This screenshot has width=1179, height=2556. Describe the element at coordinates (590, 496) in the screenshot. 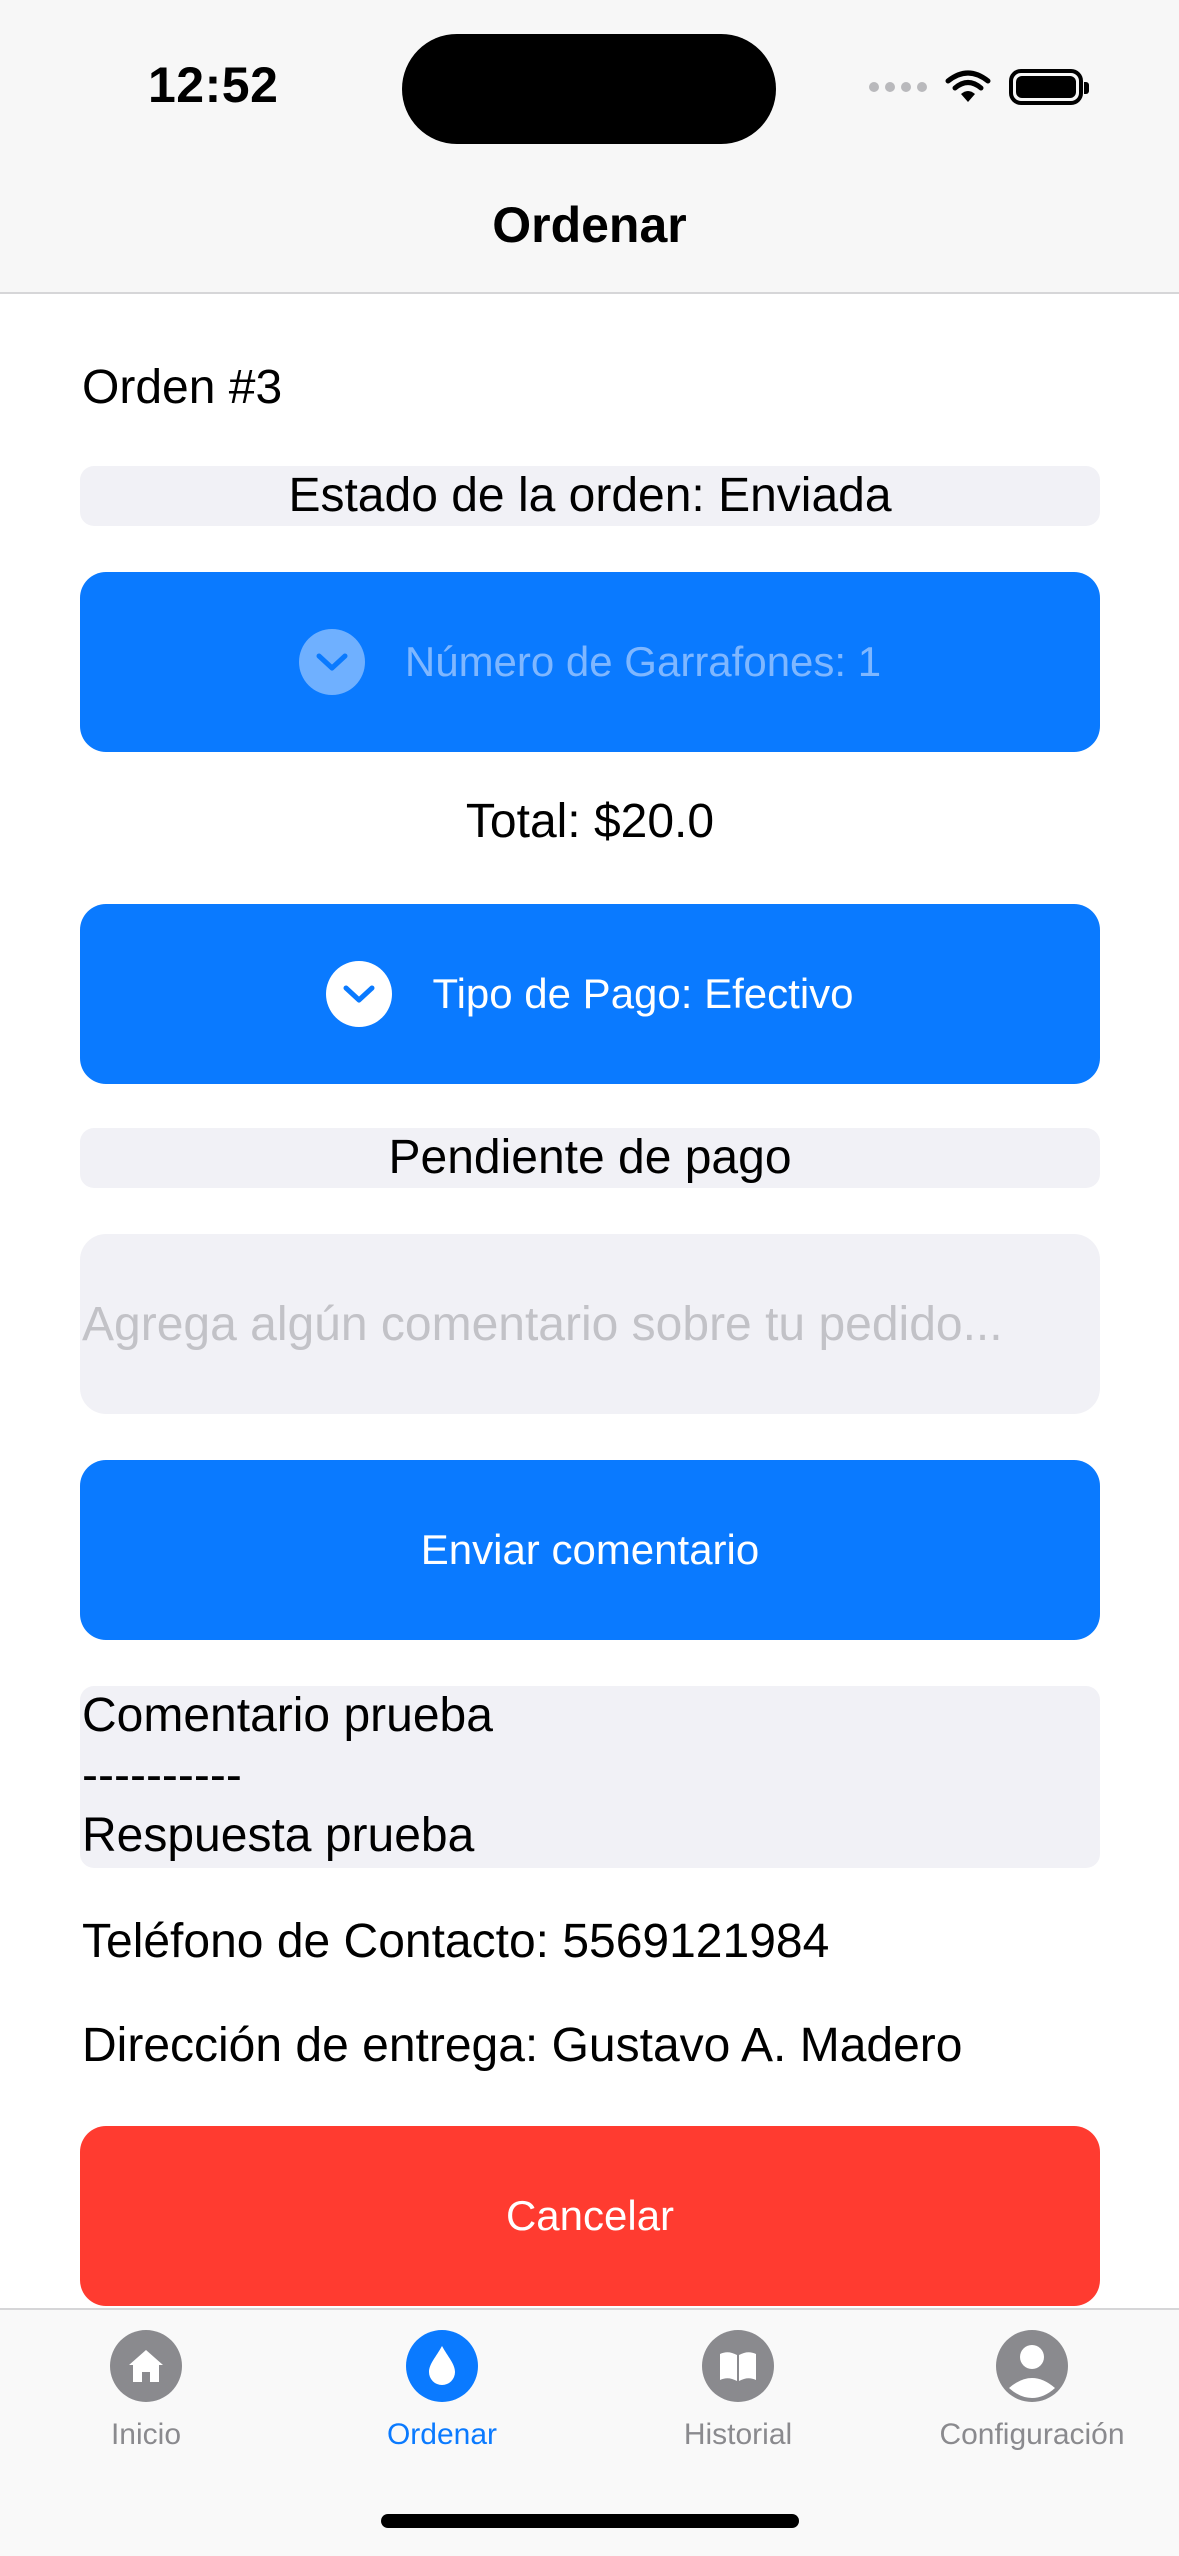

I see `order-status-badge: Estado de la orden: Enviada` at that location.